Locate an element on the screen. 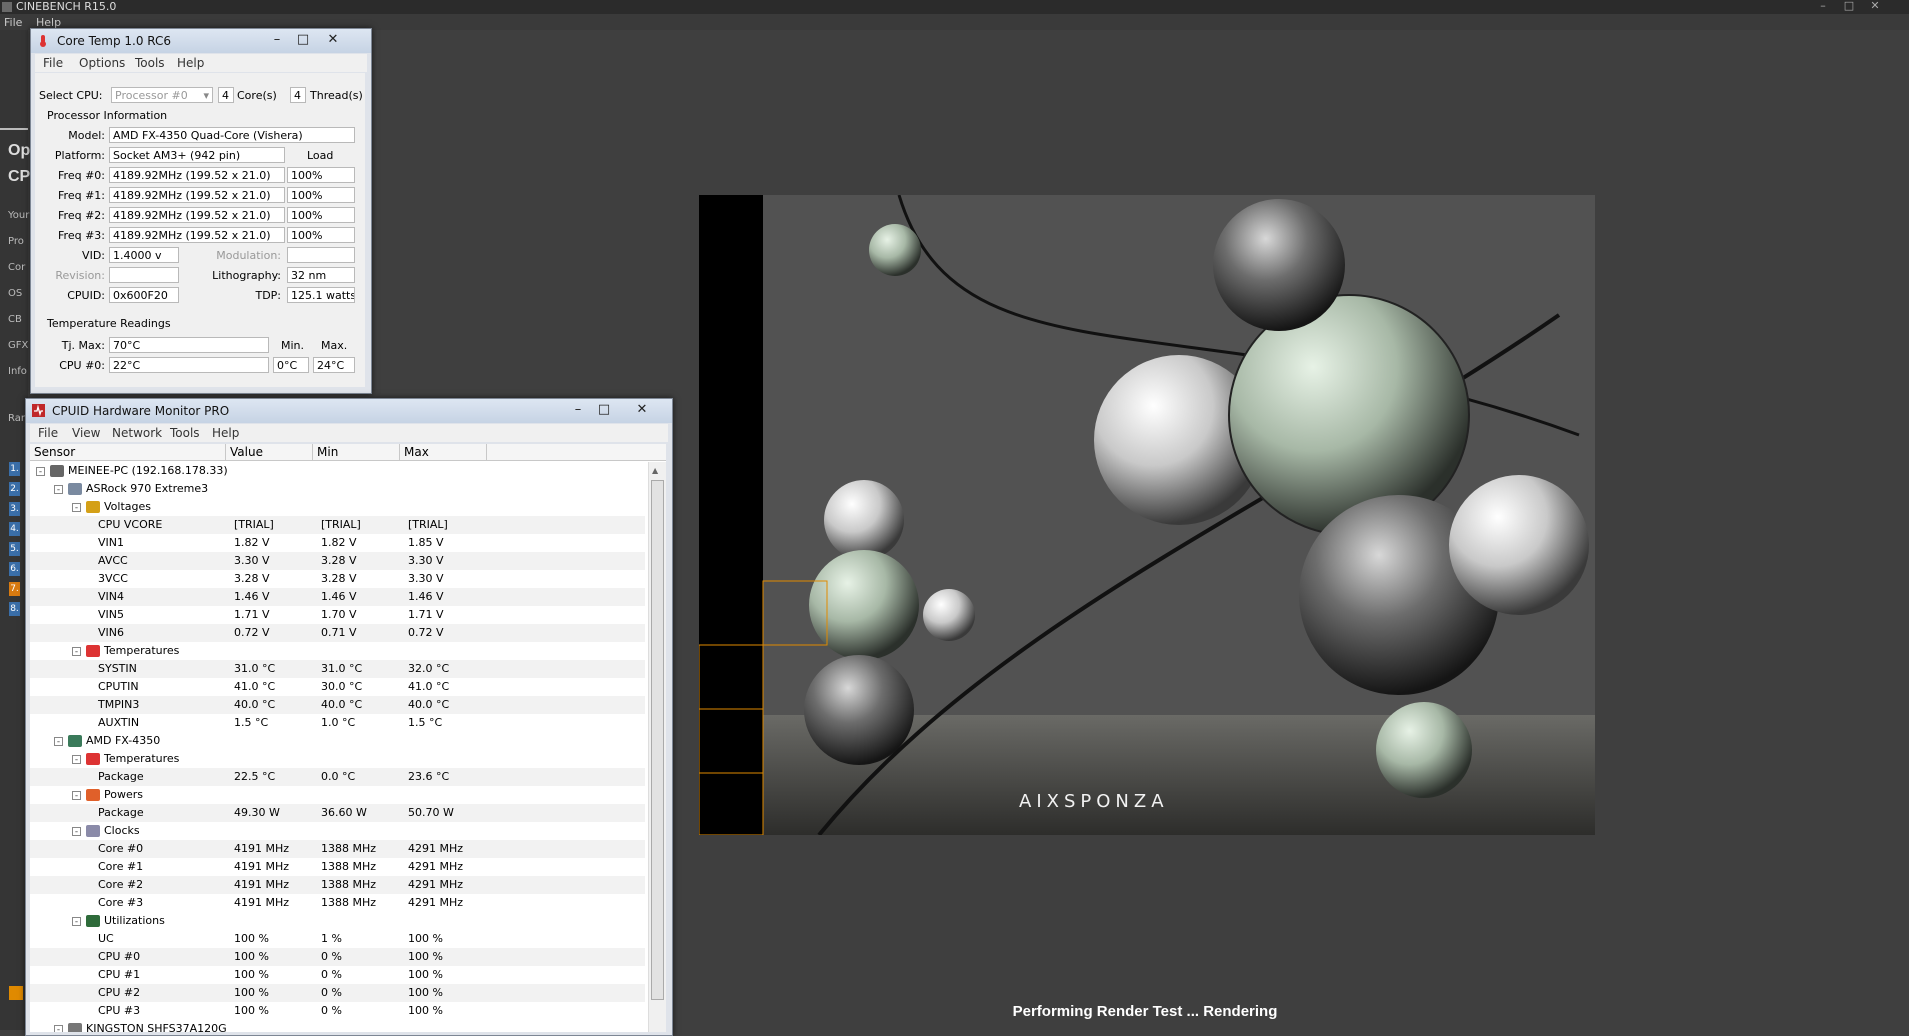  scrollbar-thumb is located at coordinates (657, 740).